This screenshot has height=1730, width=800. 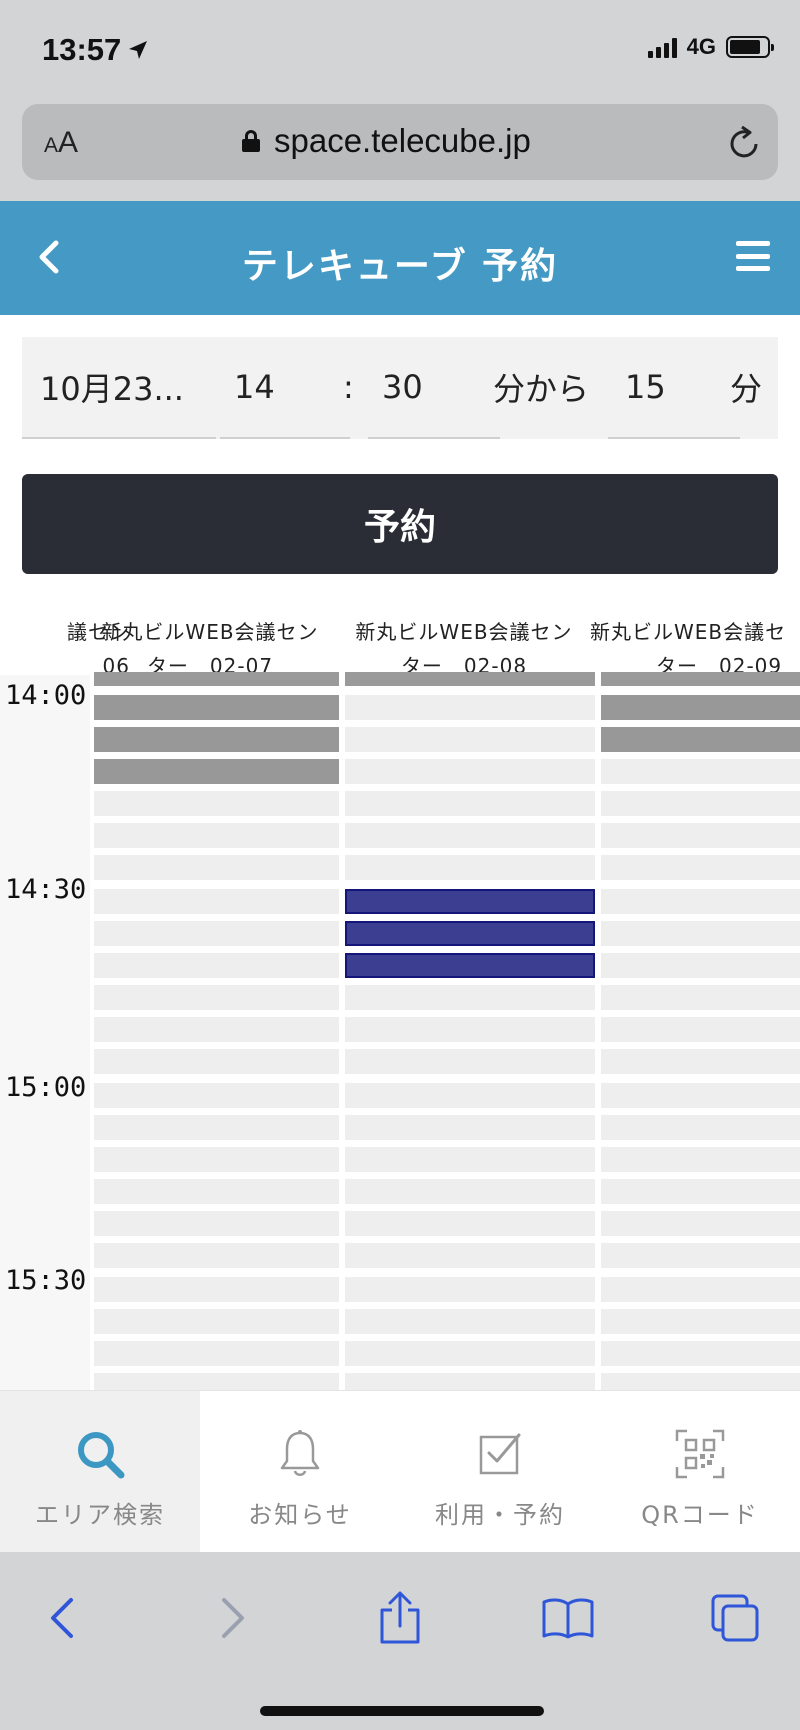 What do you see at coordinates (100, 1515) in the screenshot?
I see `tab-label: エリア検索` at bounding box center [100, 1515].